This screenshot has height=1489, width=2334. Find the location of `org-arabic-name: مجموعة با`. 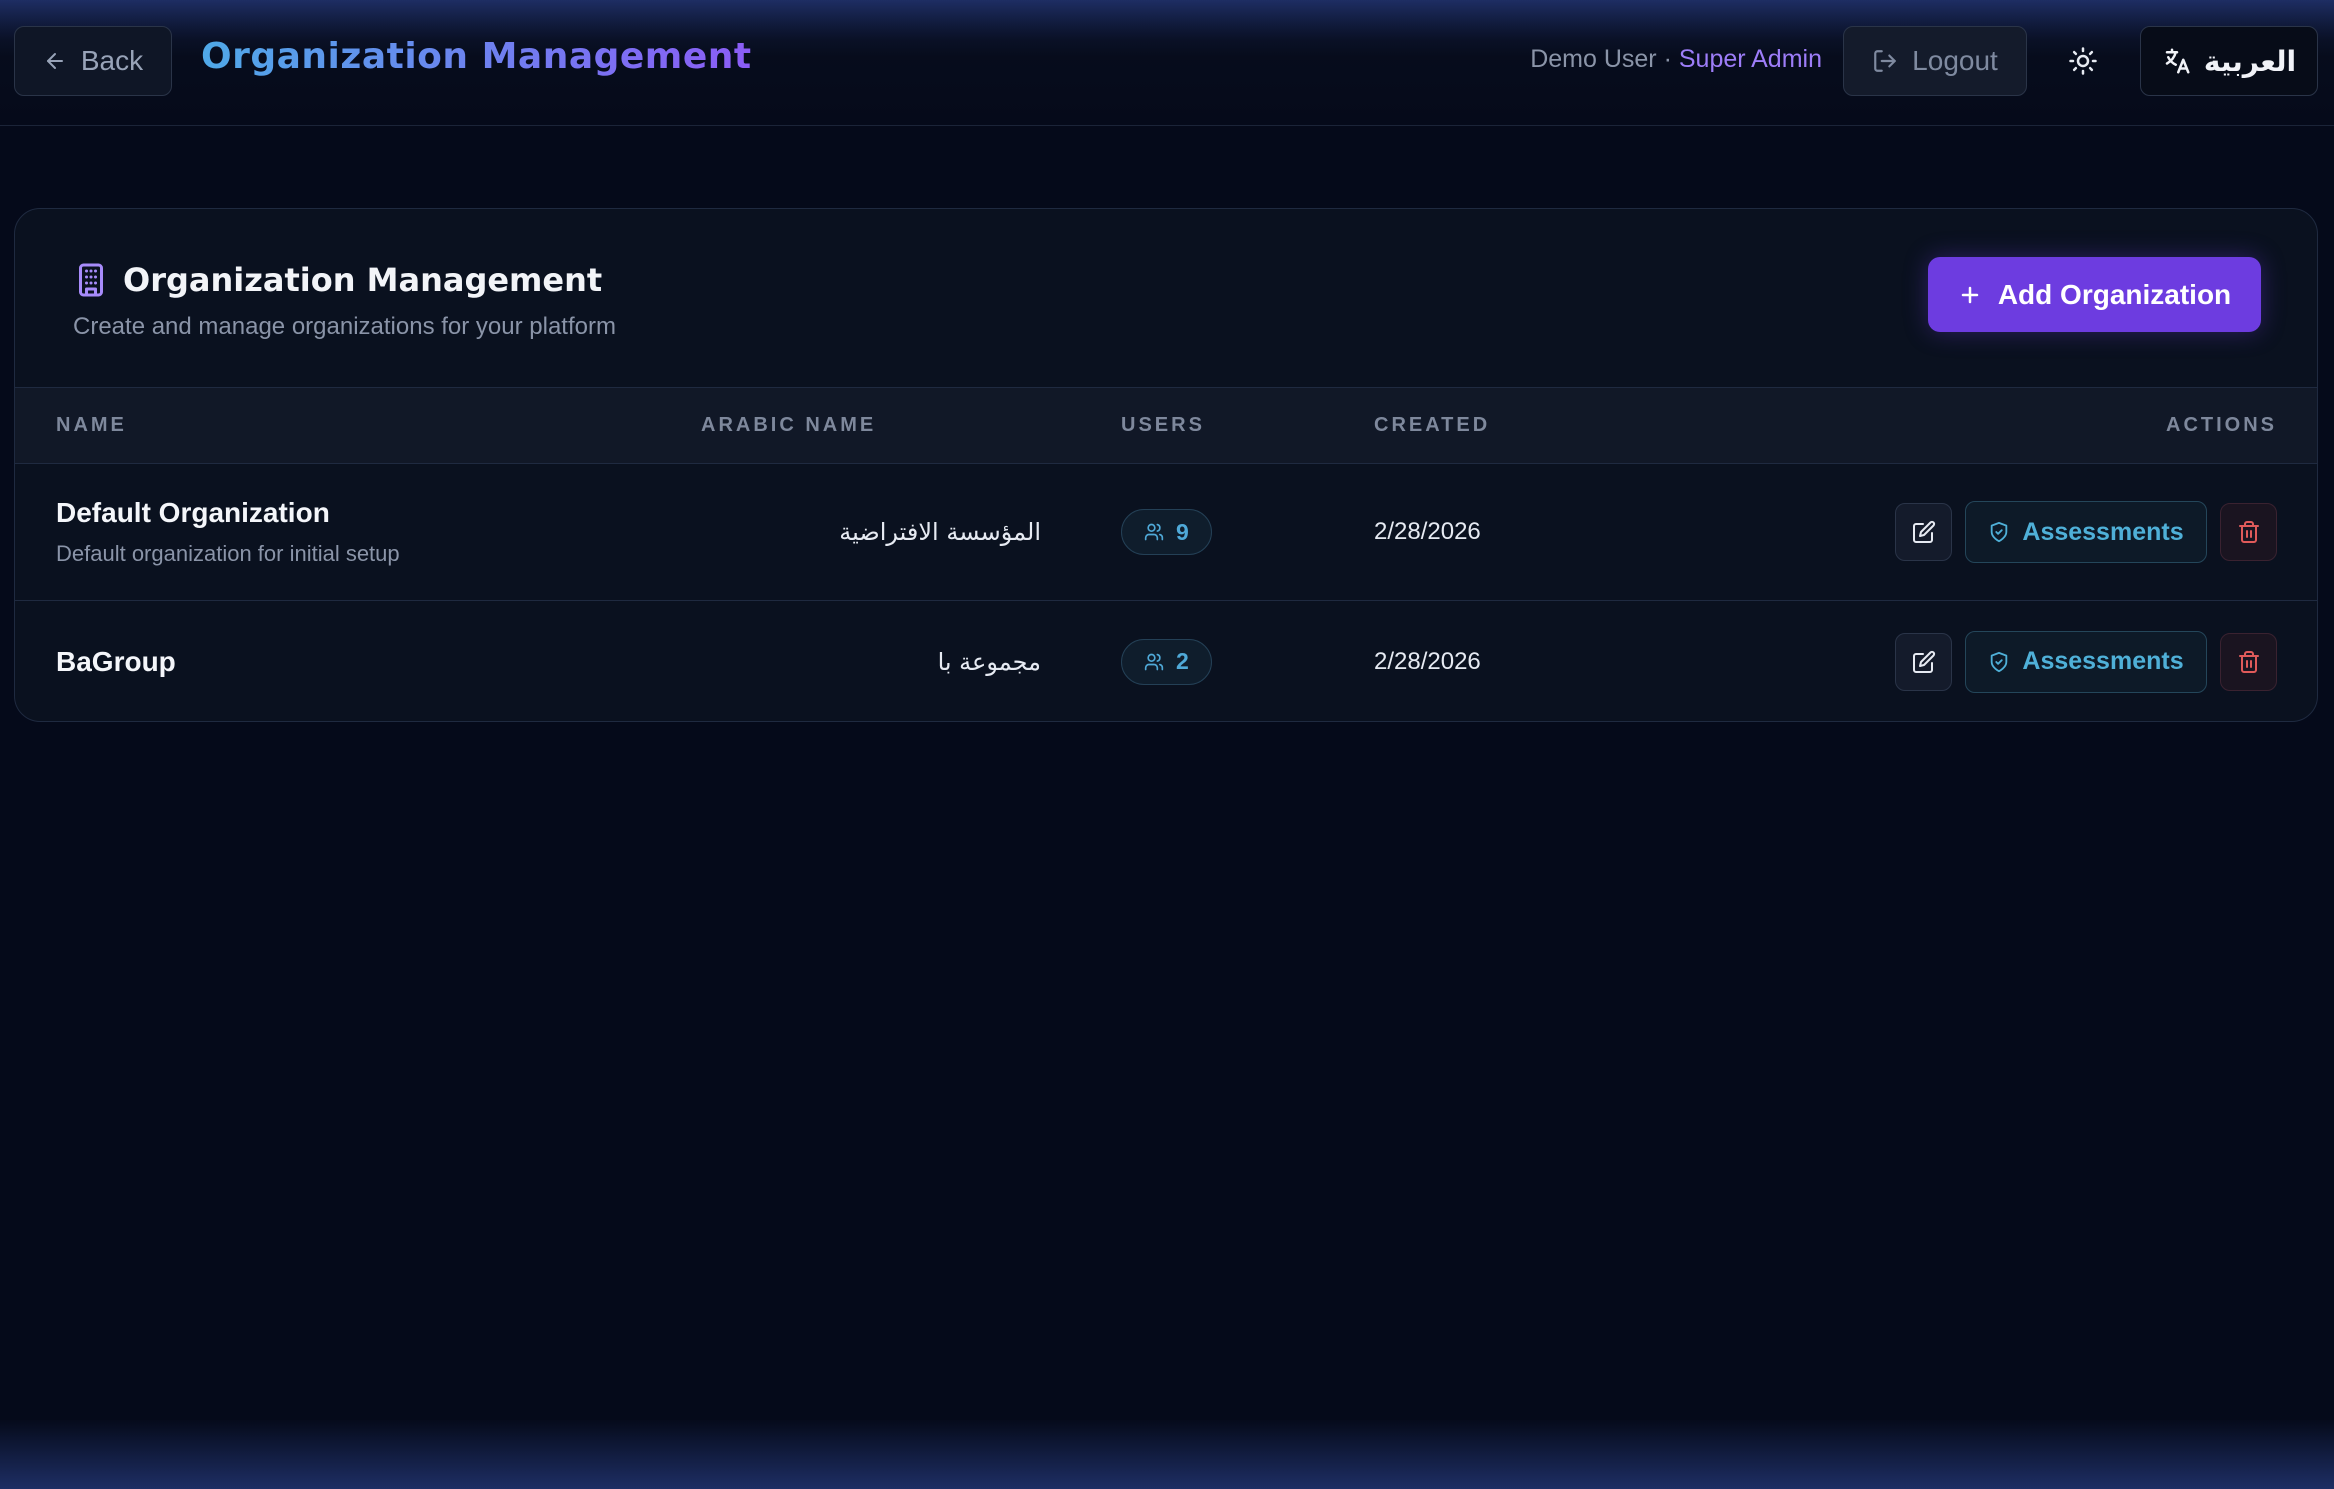

org-arabic-name: مجموعة با is located at coordinates (989, 661).